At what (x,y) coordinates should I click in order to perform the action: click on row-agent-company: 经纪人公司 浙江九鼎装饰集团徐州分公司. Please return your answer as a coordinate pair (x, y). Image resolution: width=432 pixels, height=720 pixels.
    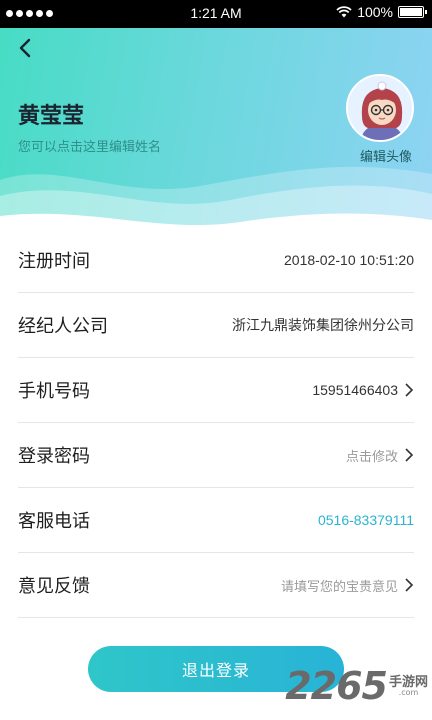
    Looking at the image, I should click on (216, 325).